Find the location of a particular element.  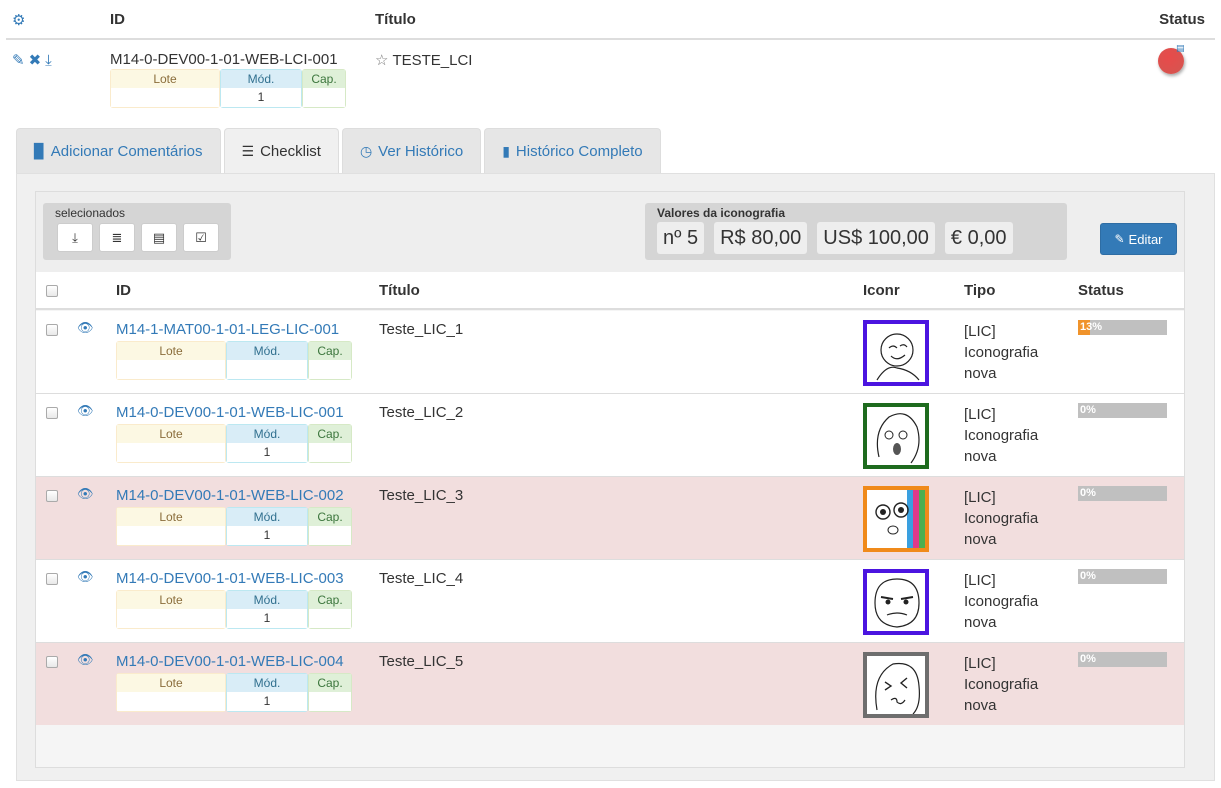

status-column-header: Status is located at coordinates (1182, 19).